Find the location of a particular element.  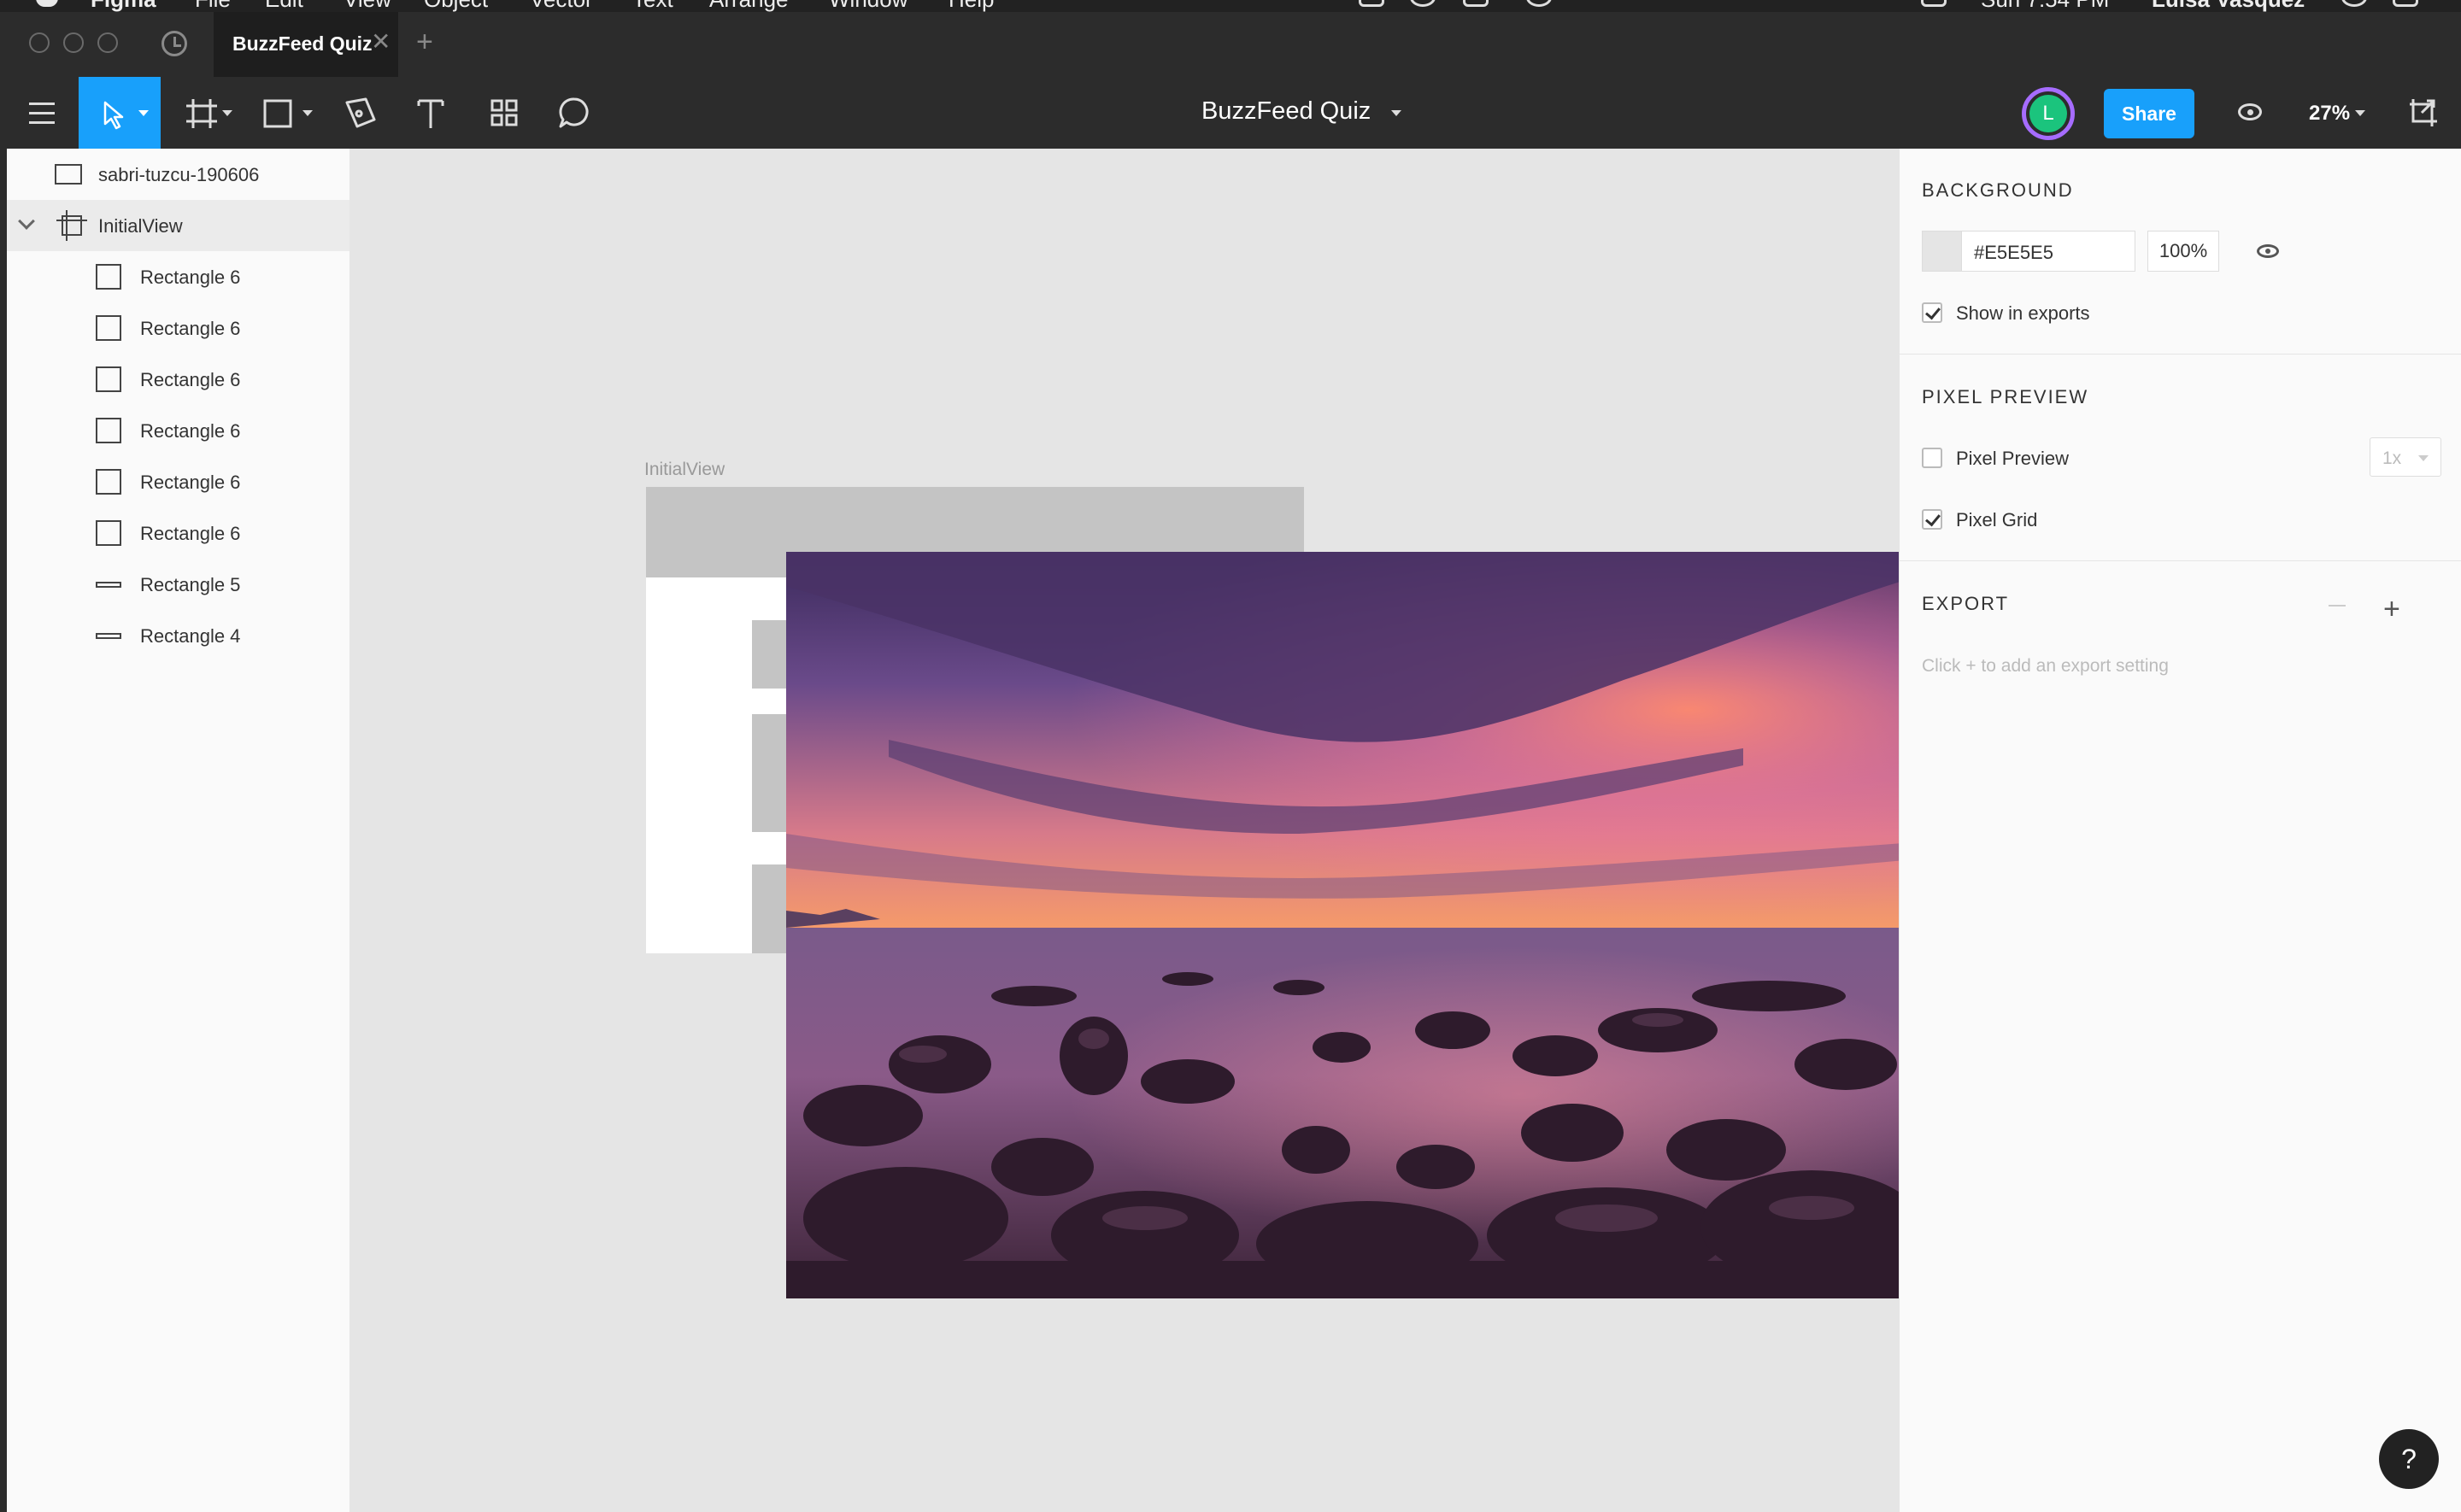

menu-view: View is located at coordinates (368, 6).